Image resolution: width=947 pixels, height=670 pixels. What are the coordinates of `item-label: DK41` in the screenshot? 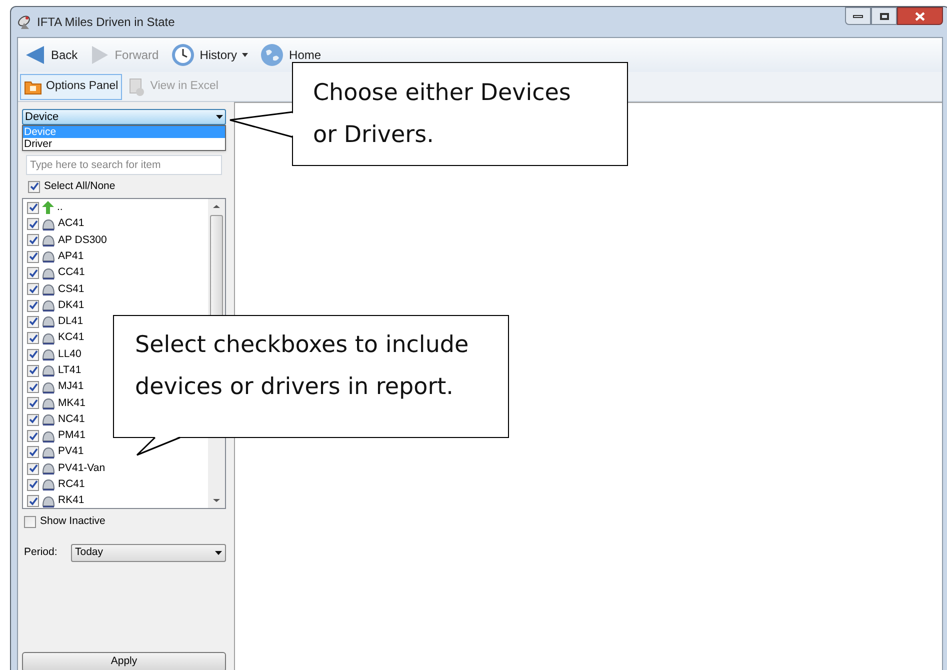 It's located at (71, 305).